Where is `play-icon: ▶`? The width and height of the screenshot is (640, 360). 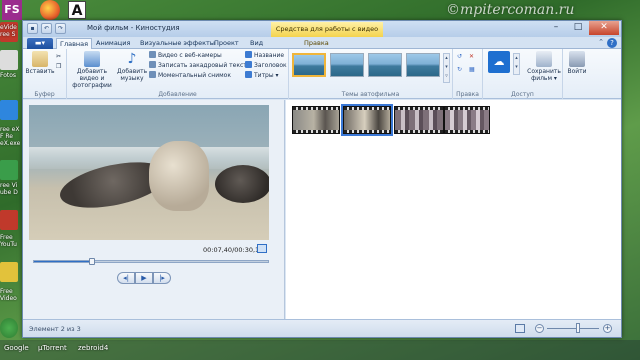 play-icon: ▶ is located at coordinates (144, 278).